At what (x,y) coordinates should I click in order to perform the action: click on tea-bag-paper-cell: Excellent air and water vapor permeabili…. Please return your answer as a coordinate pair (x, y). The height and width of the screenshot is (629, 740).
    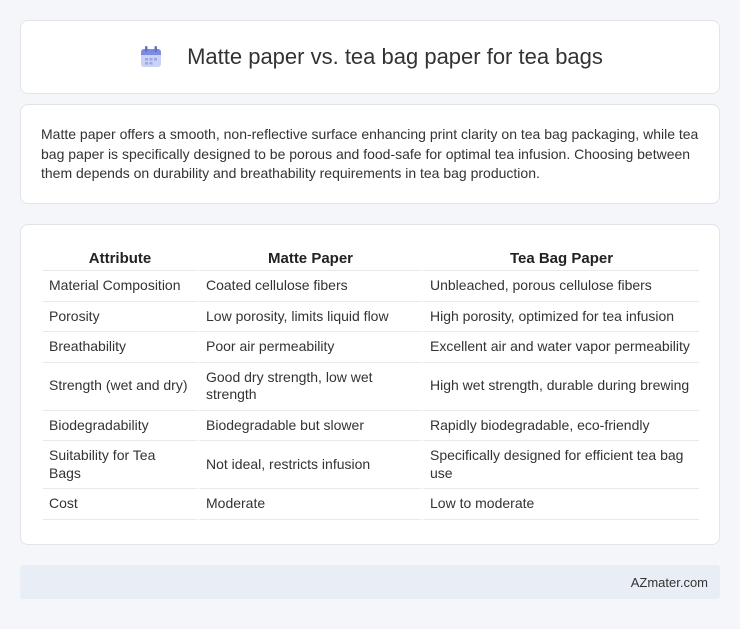
    Looking at the image, I should click on (560, 347).